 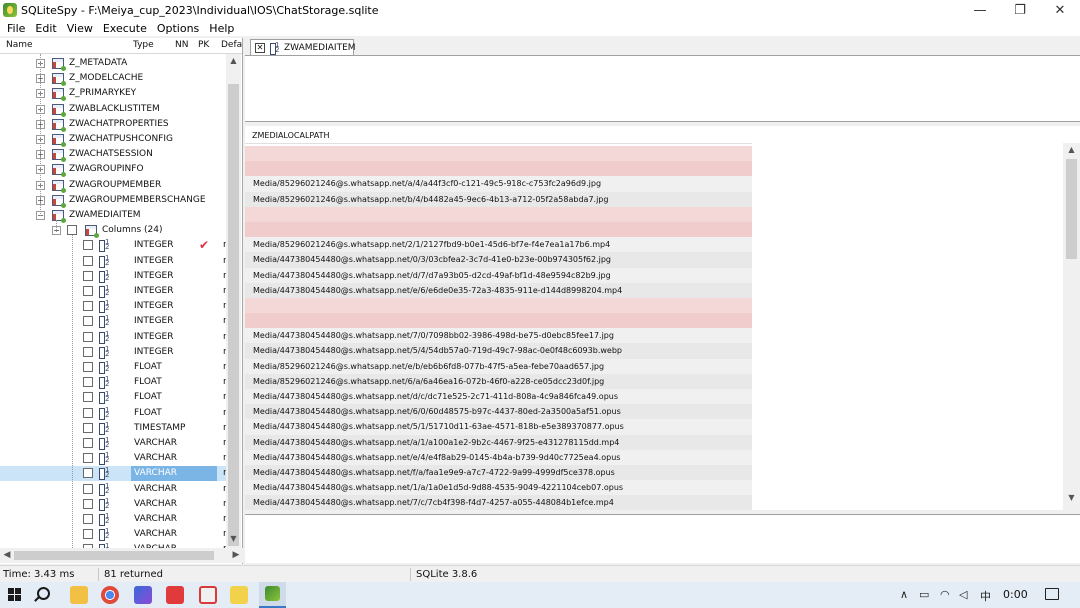 What do you see at coordinates (45, 28) in the screenshot?
I see `menu-edit: Edit` at bounding box center [45, 28].